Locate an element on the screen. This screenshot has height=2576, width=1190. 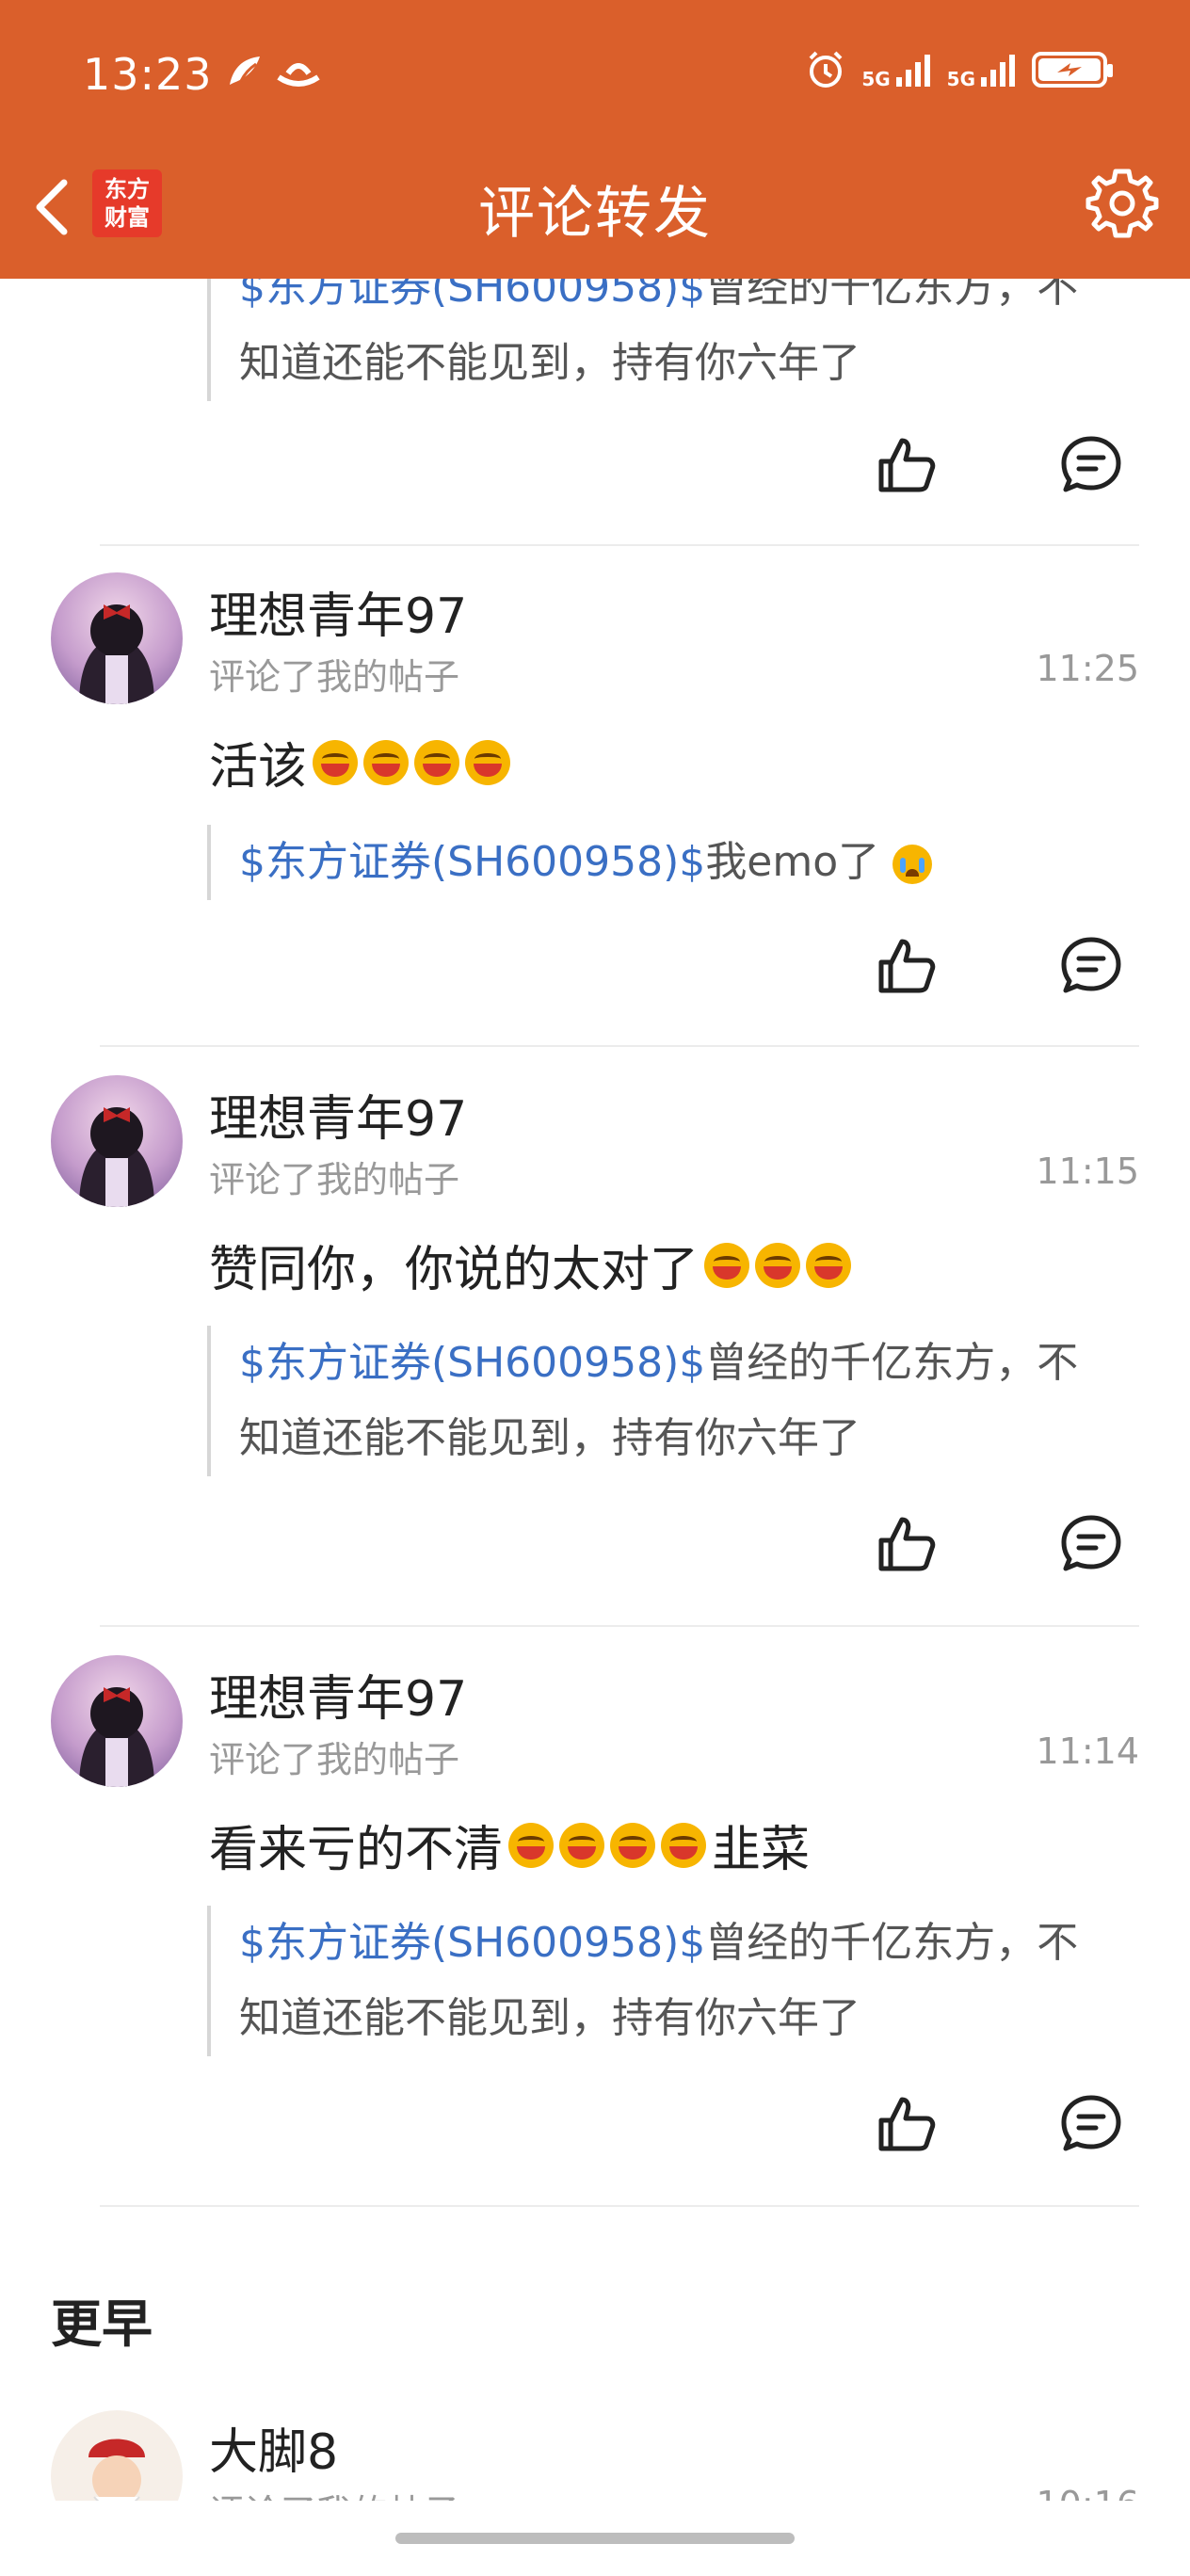
section-title-earlier: 更早 is located at coordinates (102, 2324).